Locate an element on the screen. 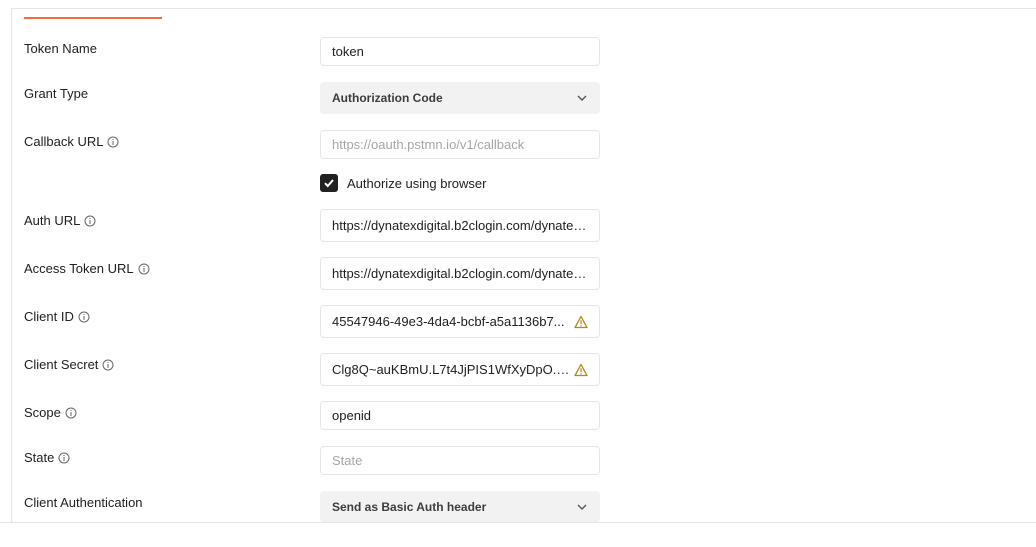 This screenshot has height=547, width=1036. scope-label-text: Scope is located at coordinates (42, 412).